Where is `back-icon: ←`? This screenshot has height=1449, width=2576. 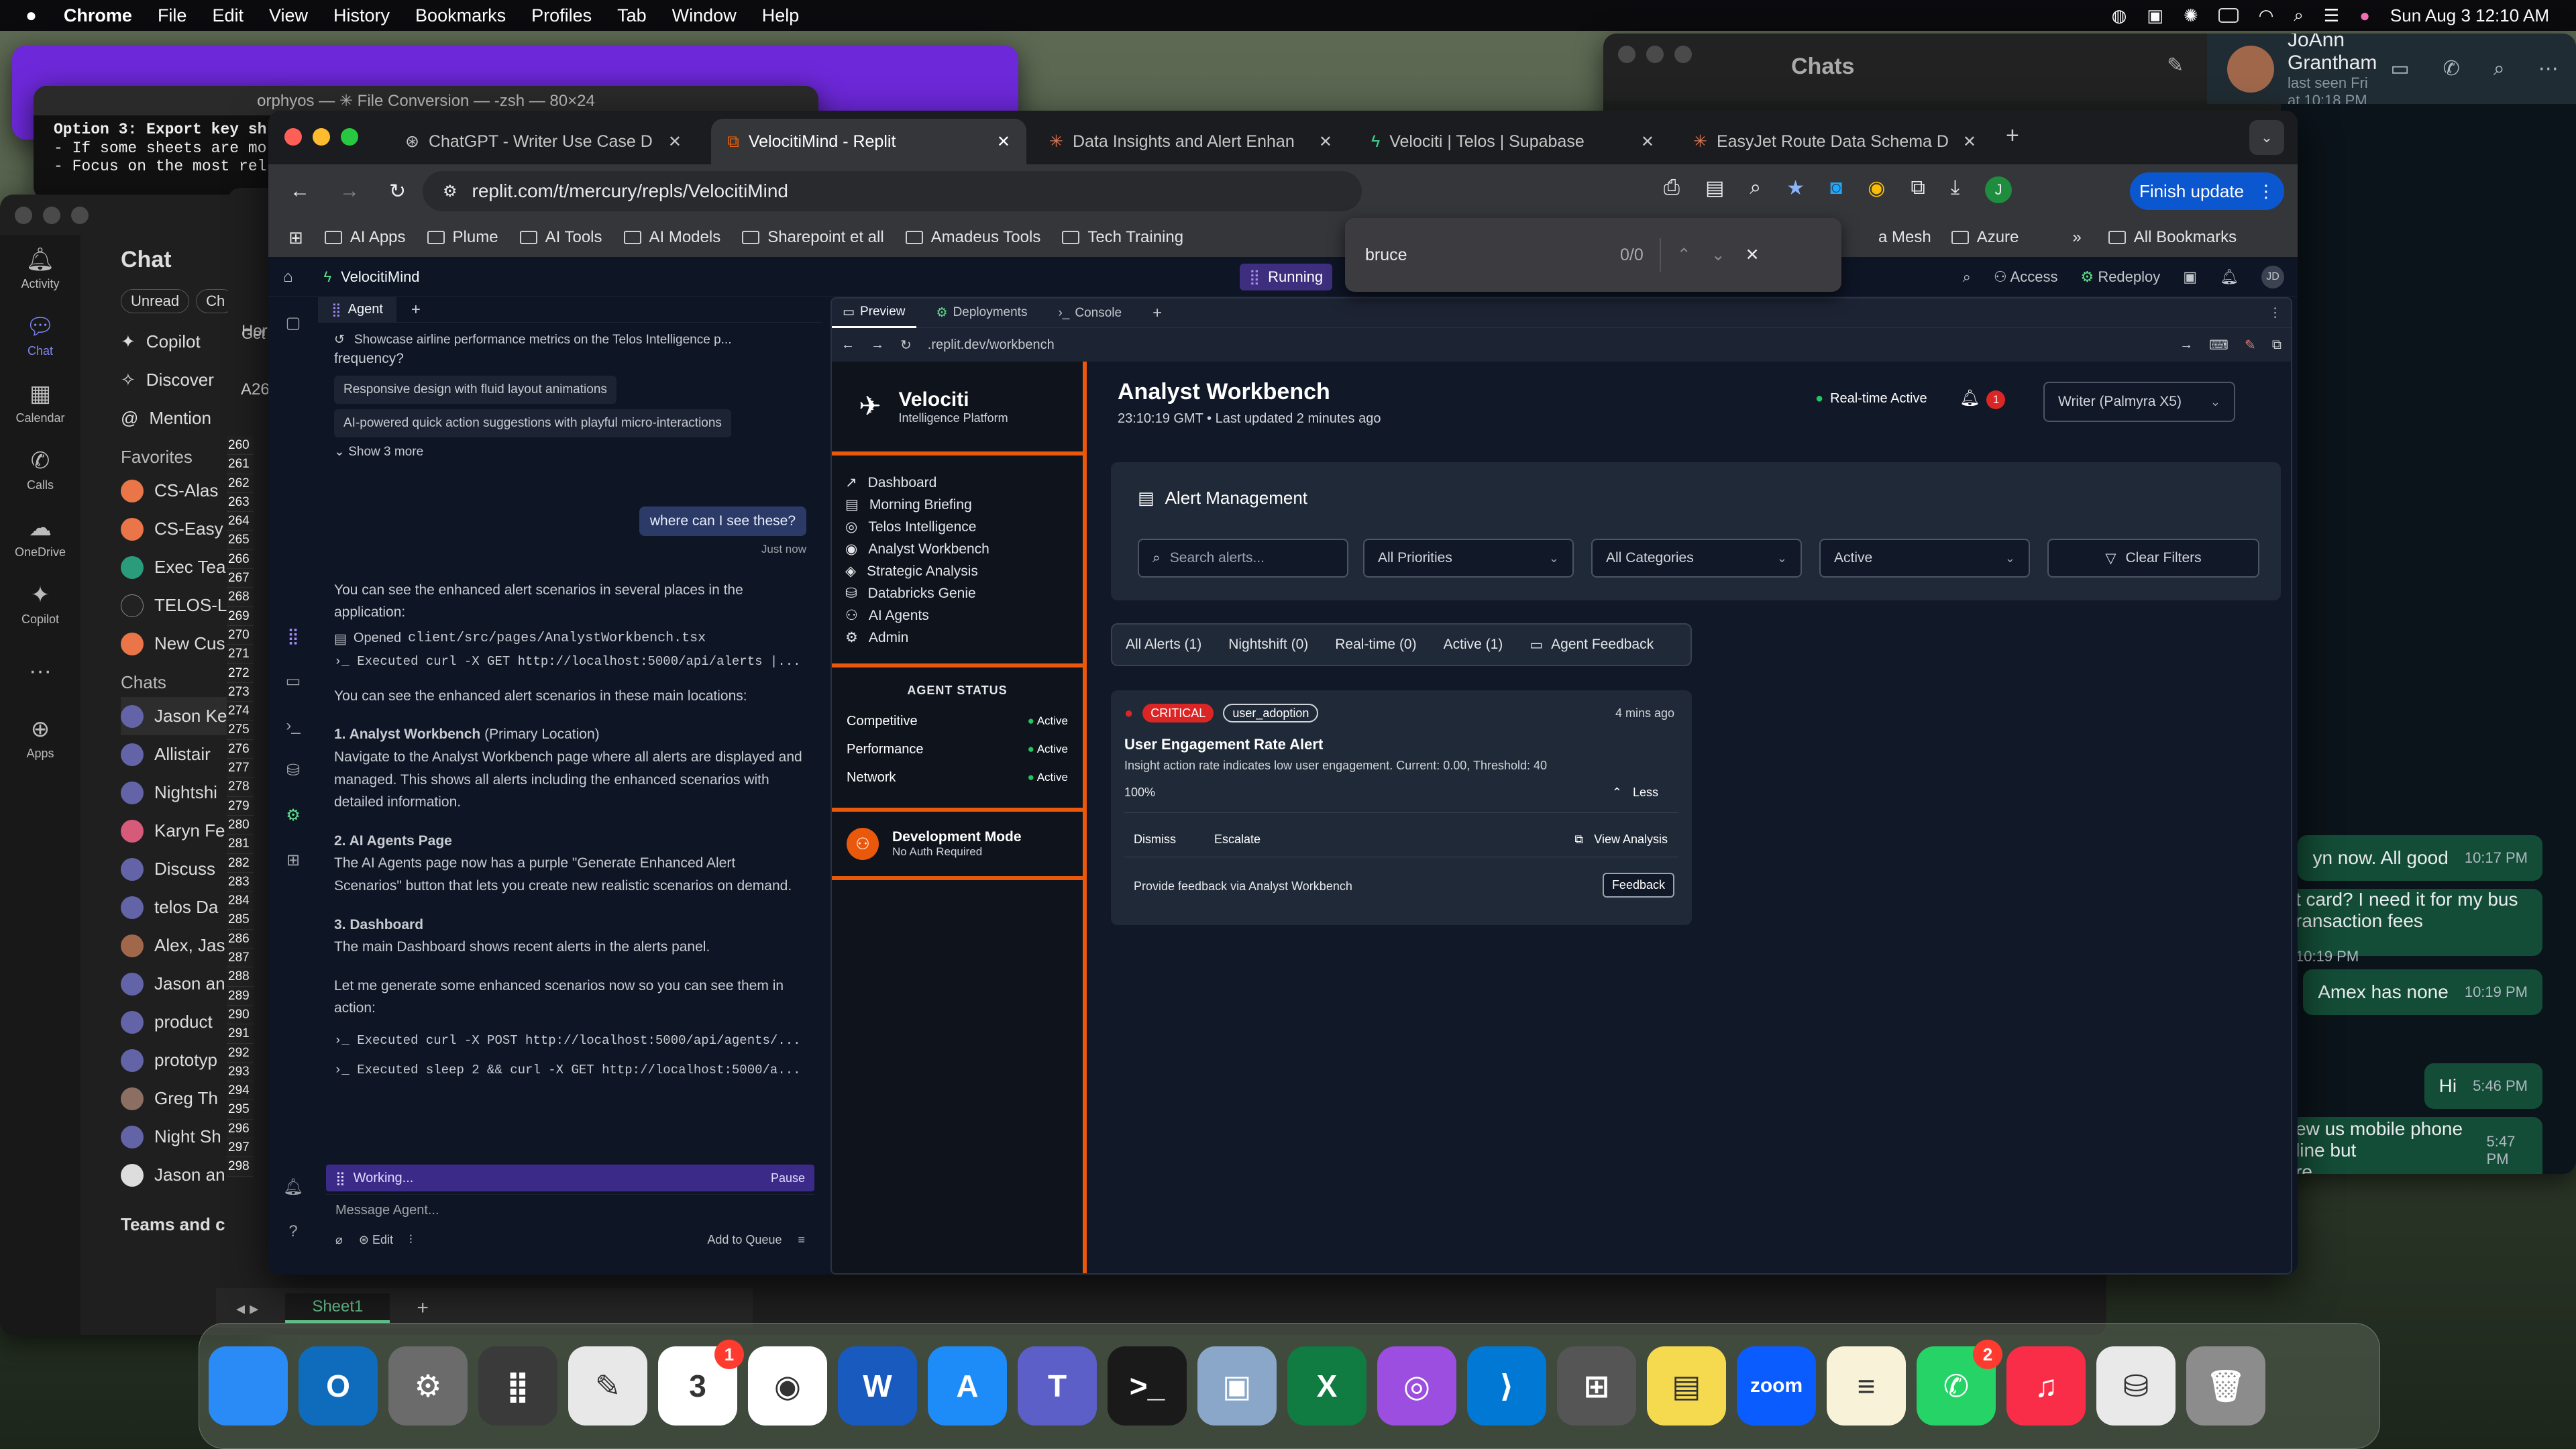
back-icon: ← is located at coordinates (848, 345).